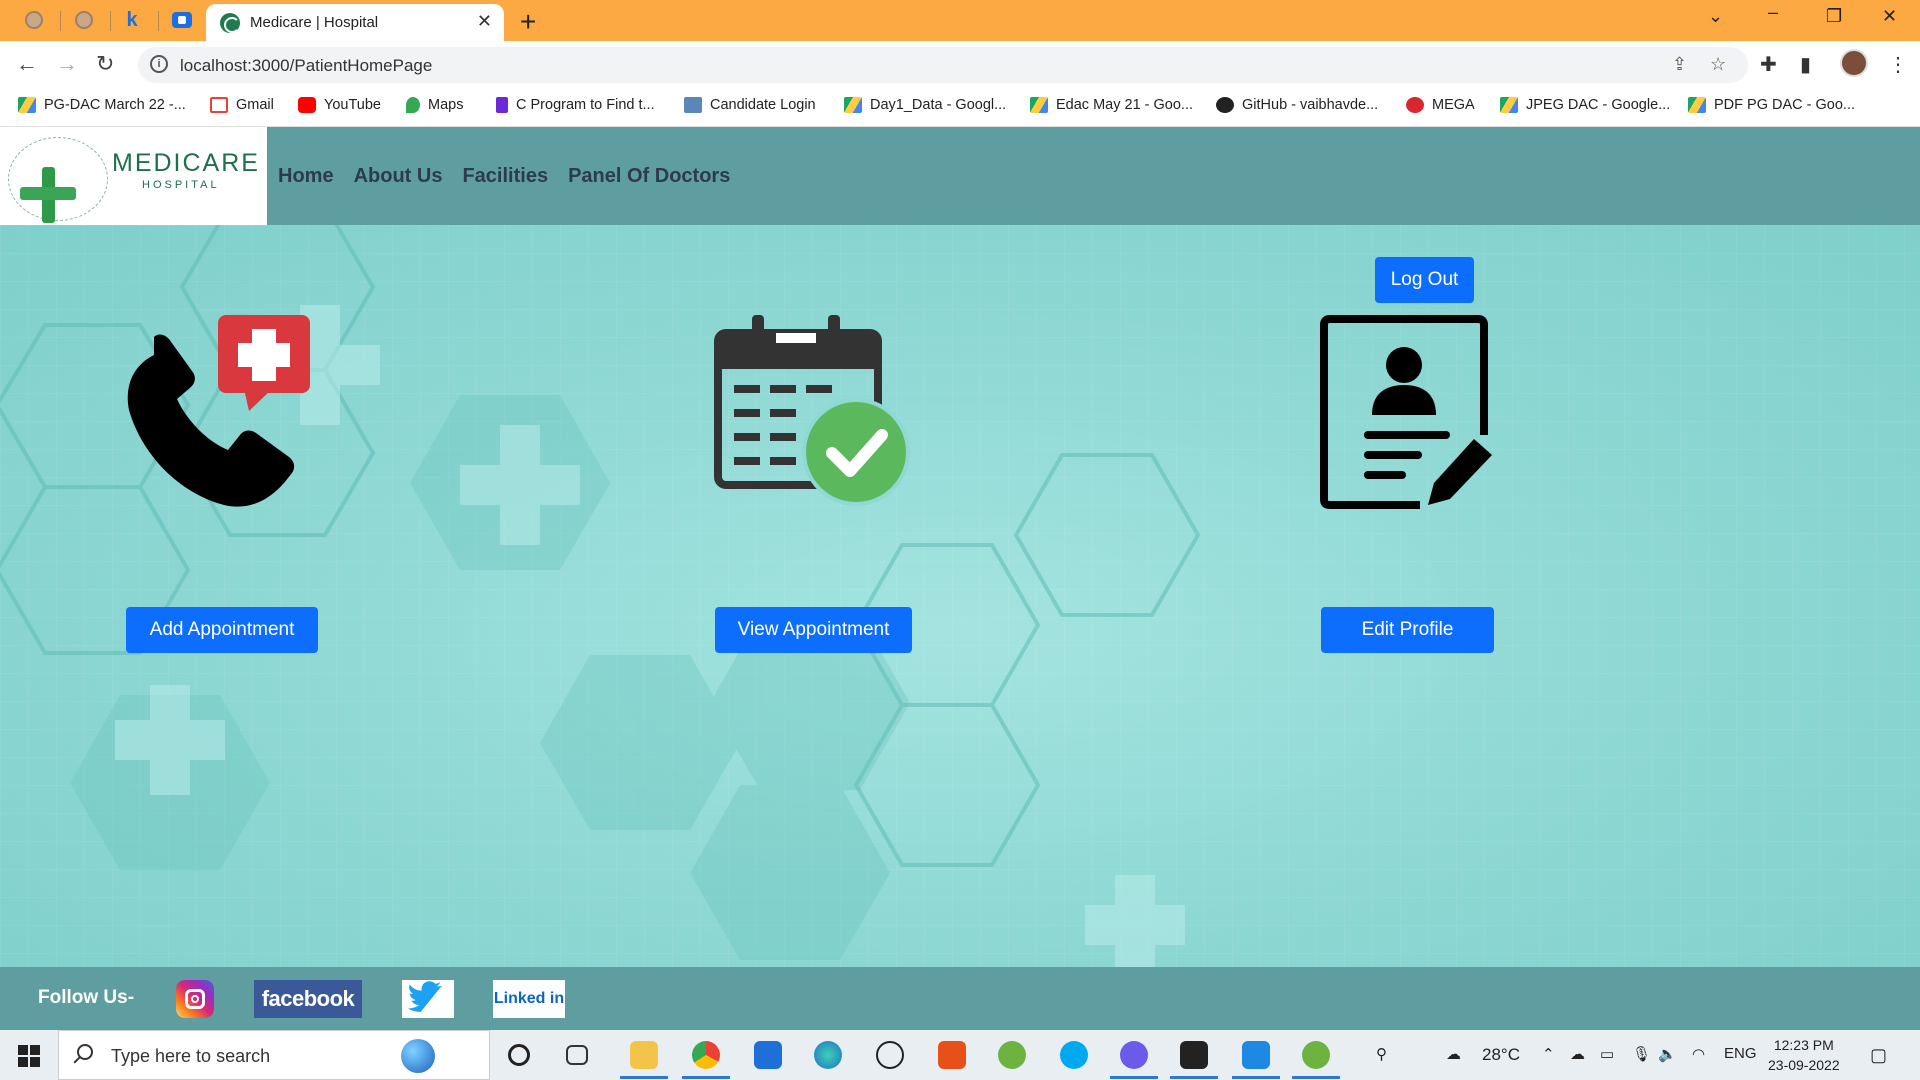  Describe the element at coordinates (1424, 280) in the screenshot. I see `logout-button: Log Out` at that location.